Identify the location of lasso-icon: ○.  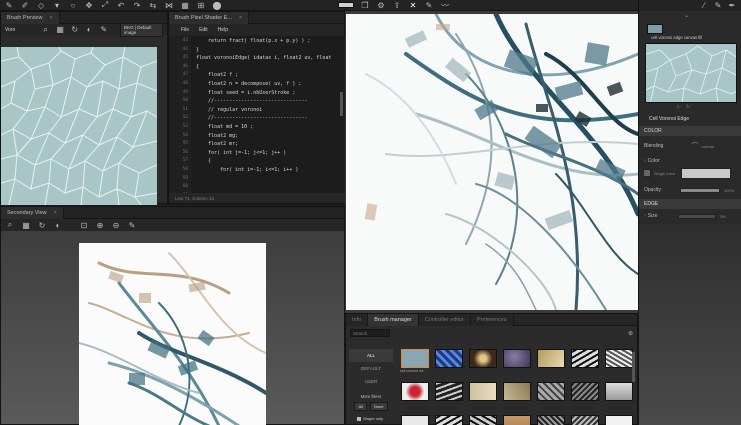
(73, 5).